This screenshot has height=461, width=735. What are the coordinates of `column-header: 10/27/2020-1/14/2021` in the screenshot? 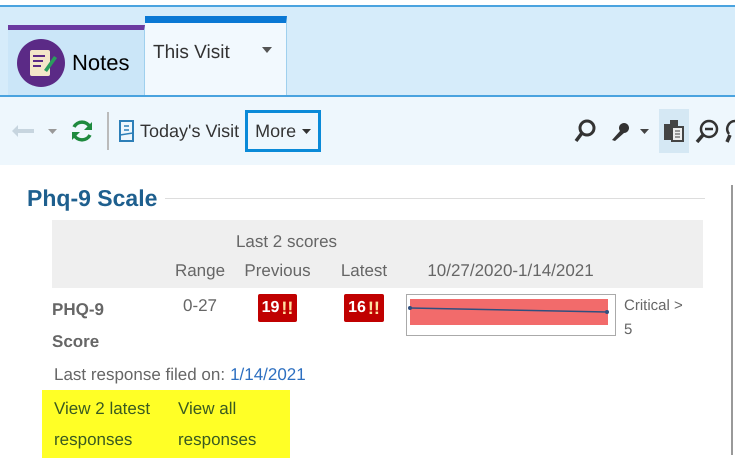 It's located at (510, 271).